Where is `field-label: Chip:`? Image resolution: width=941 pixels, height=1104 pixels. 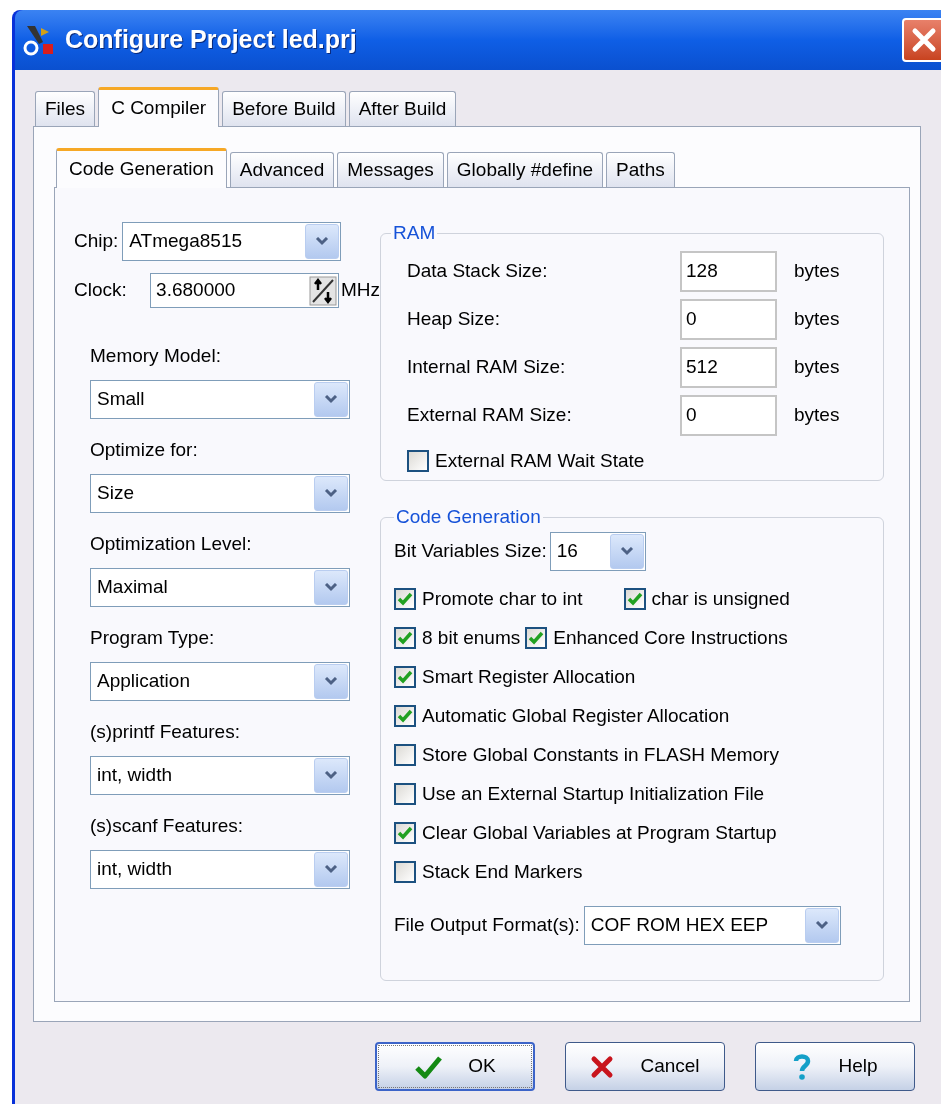
field-label: Chip: is located at coordinates (96, 241).